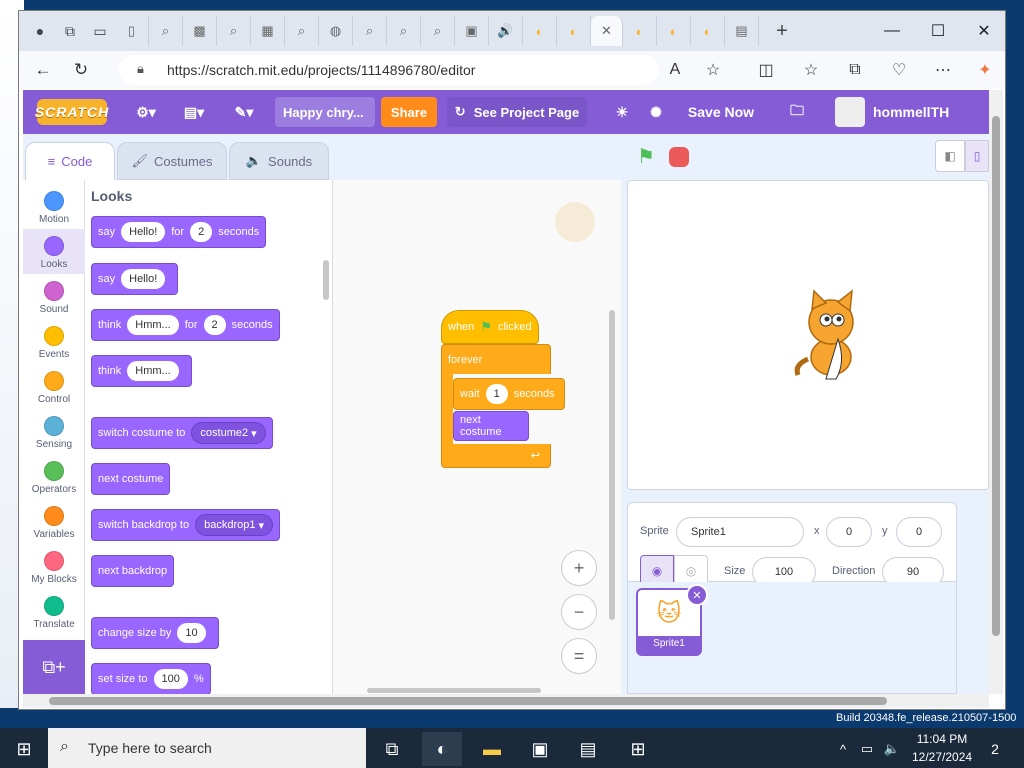  Describe the element at coordinates (409, 112) in the screenshot. I see `share-button: Share` at that location.